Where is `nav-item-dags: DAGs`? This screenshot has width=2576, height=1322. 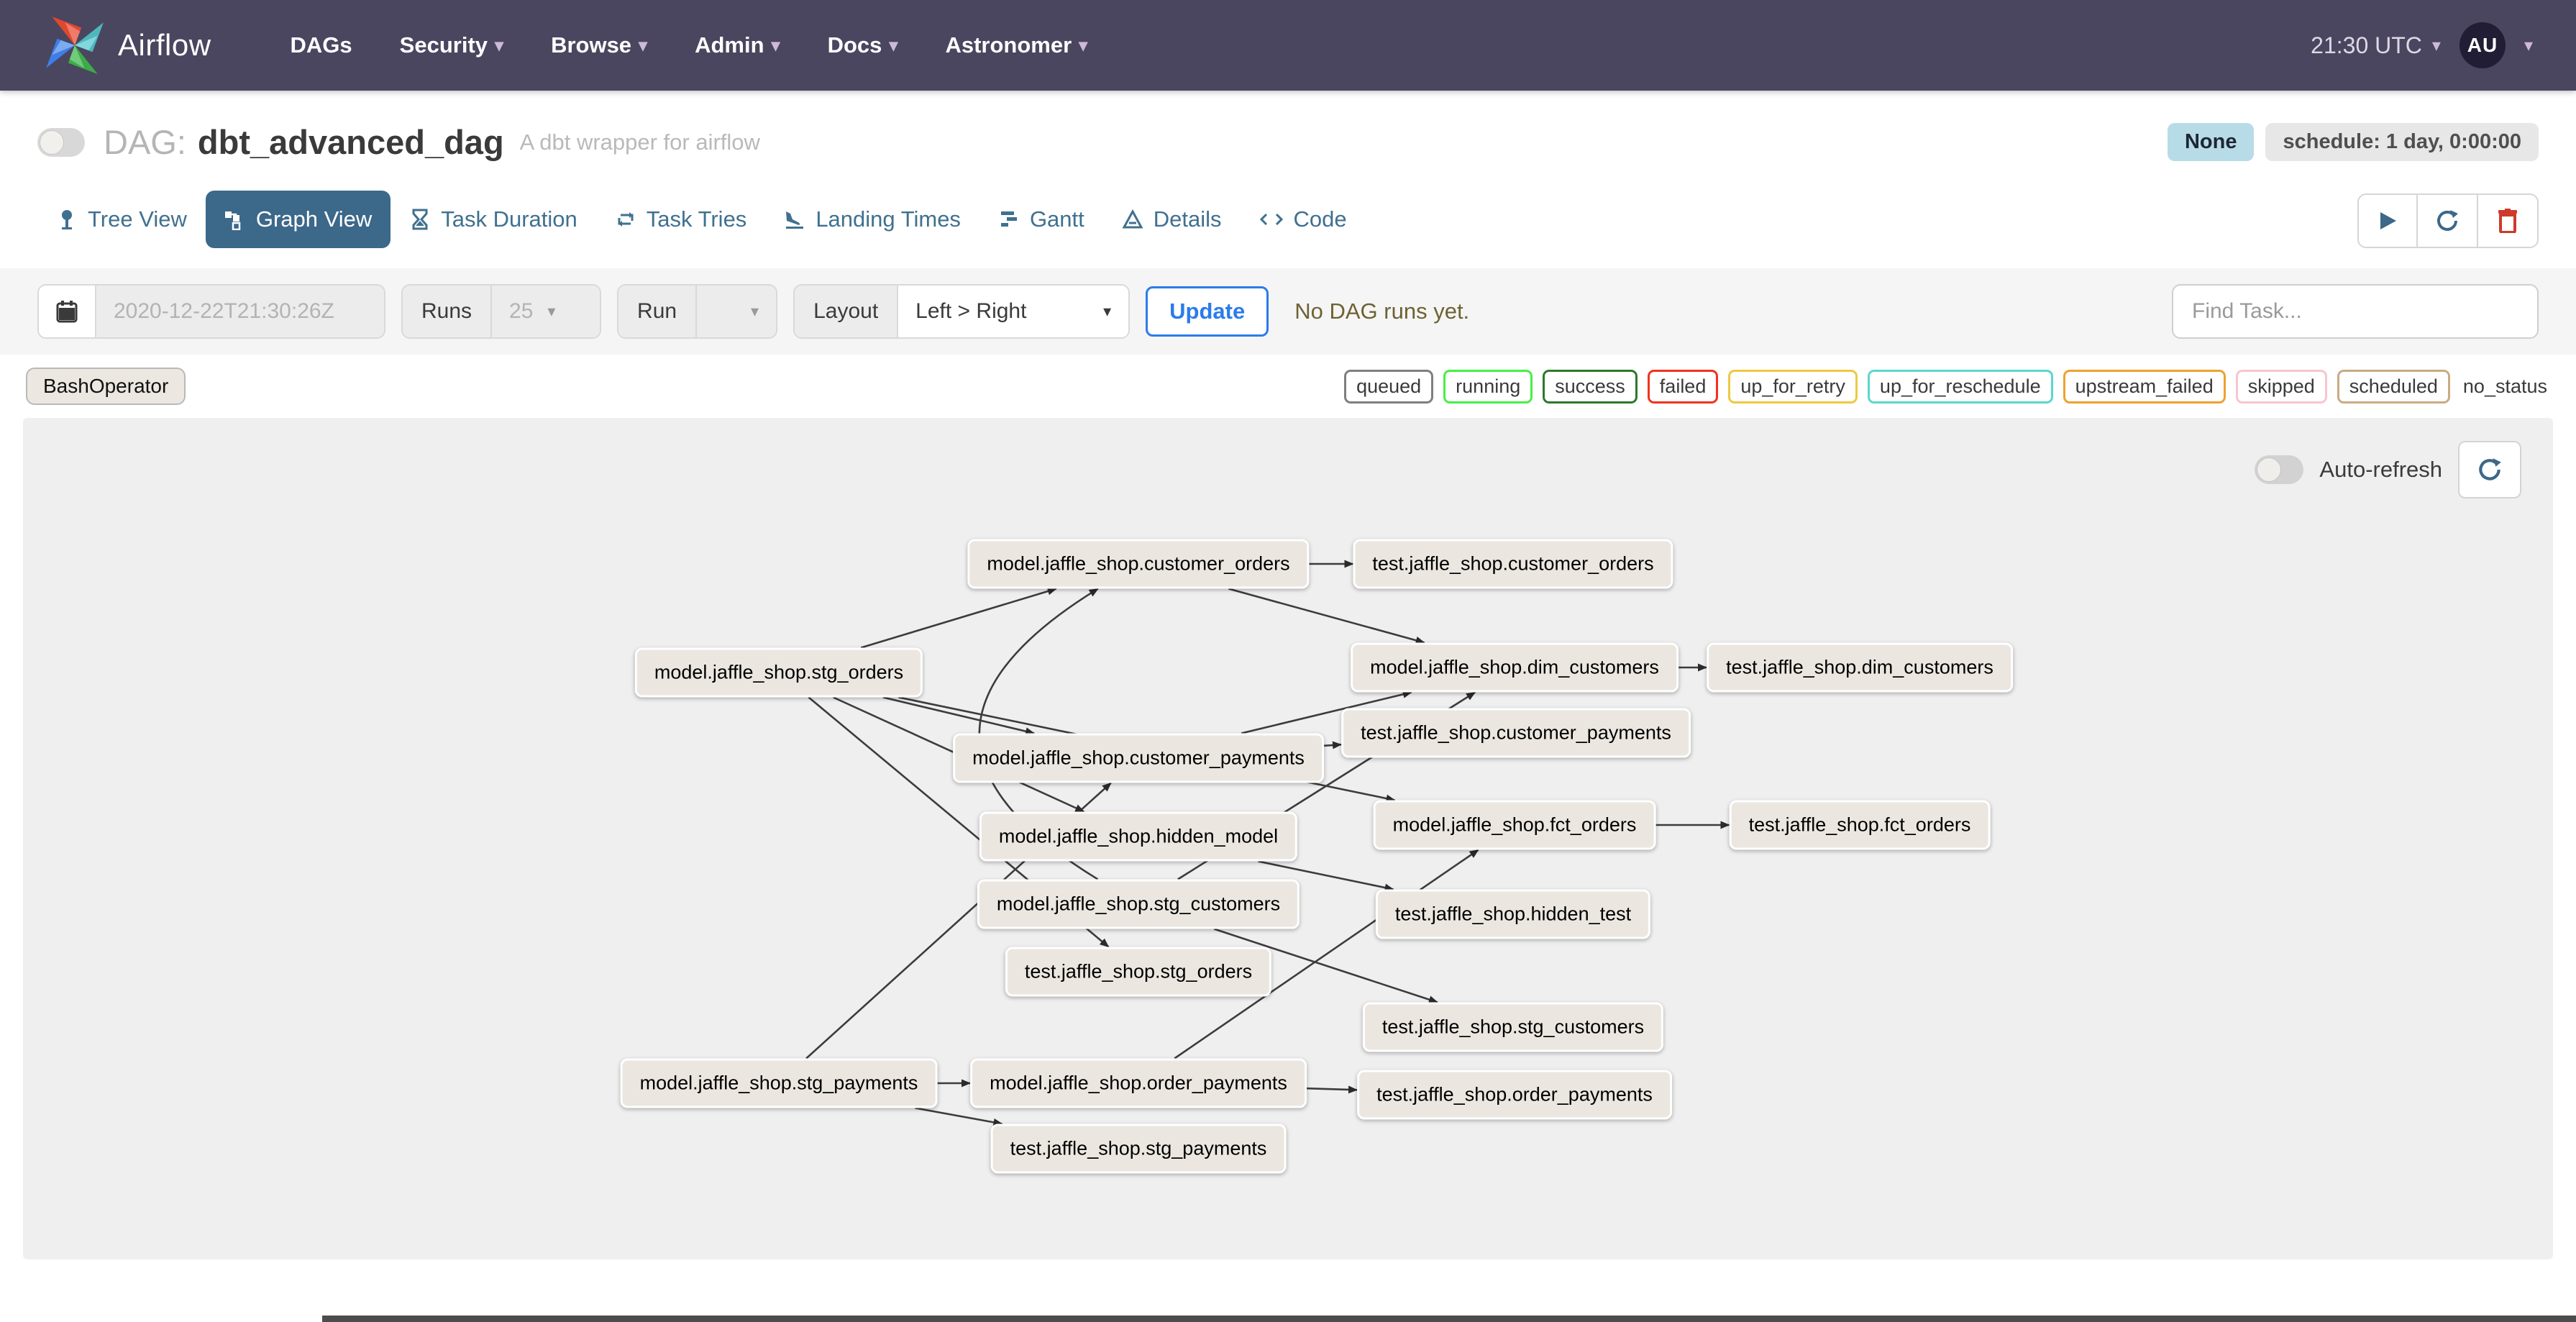
nav-item-dags: DAGs is located at coordinates (321, 45).